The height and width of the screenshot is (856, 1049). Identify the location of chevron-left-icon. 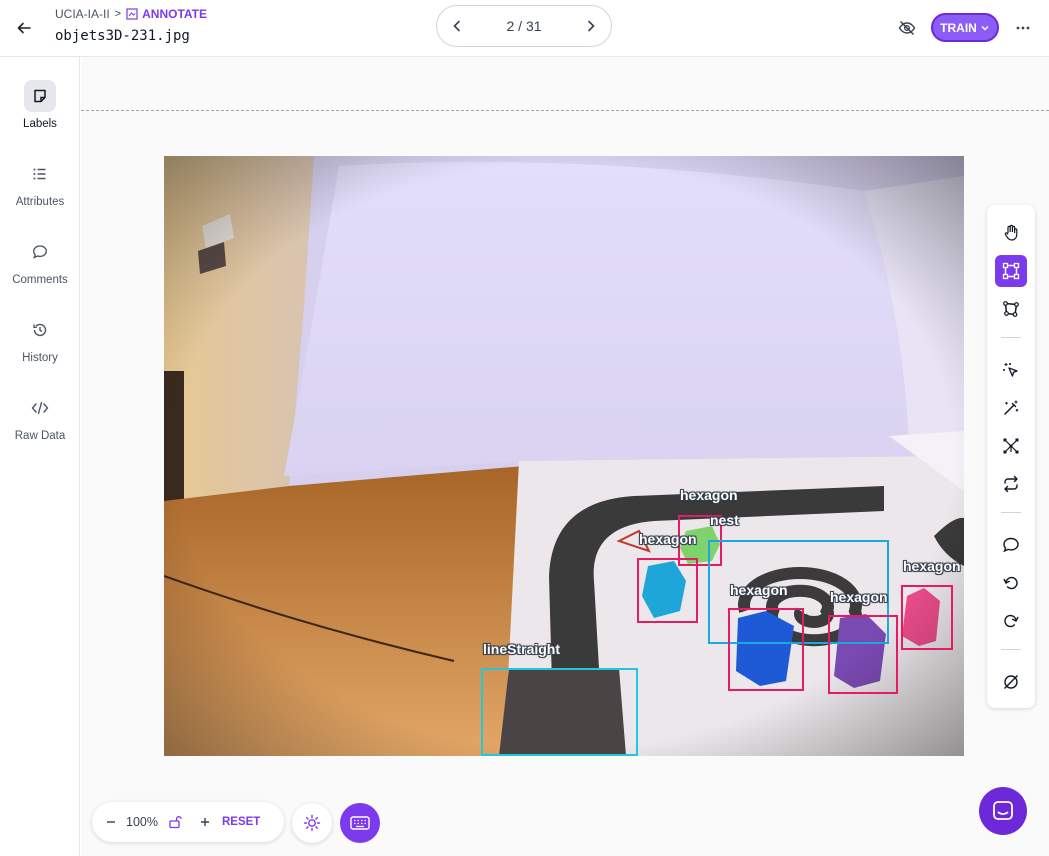
(456, 26).